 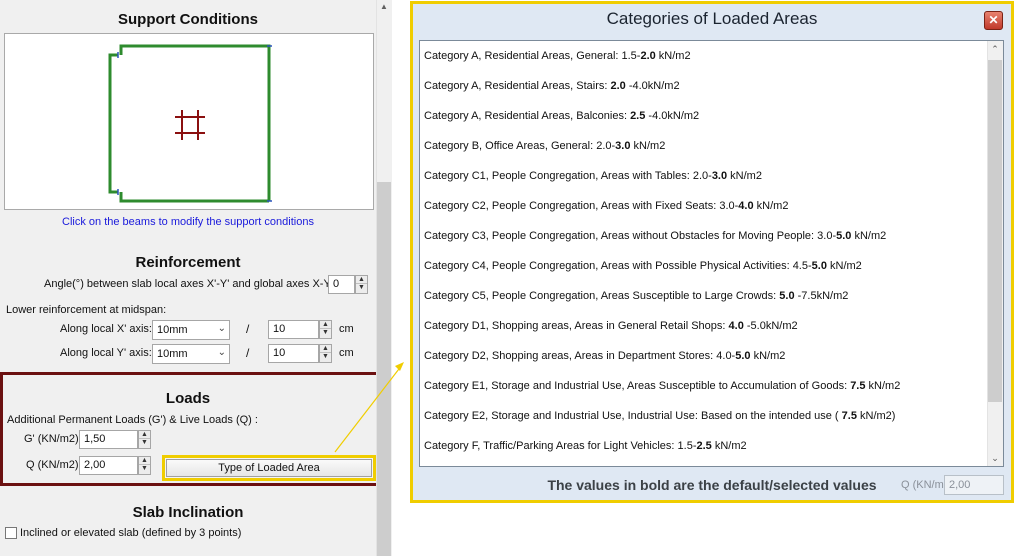 I want to click on angle-input: 0, so click(x=341, y=284).